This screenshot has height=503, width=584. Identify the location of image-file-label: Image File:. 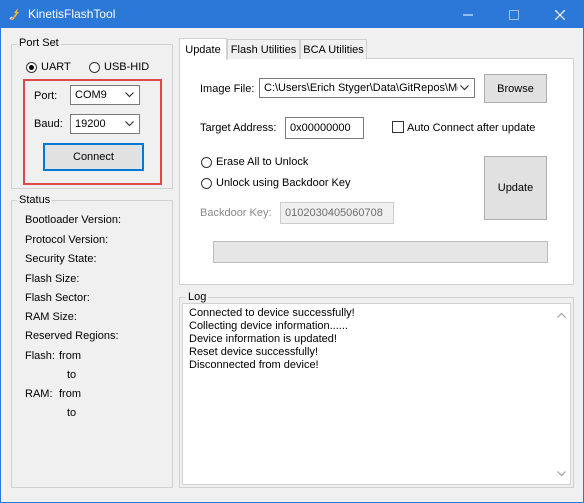
(227, 89).